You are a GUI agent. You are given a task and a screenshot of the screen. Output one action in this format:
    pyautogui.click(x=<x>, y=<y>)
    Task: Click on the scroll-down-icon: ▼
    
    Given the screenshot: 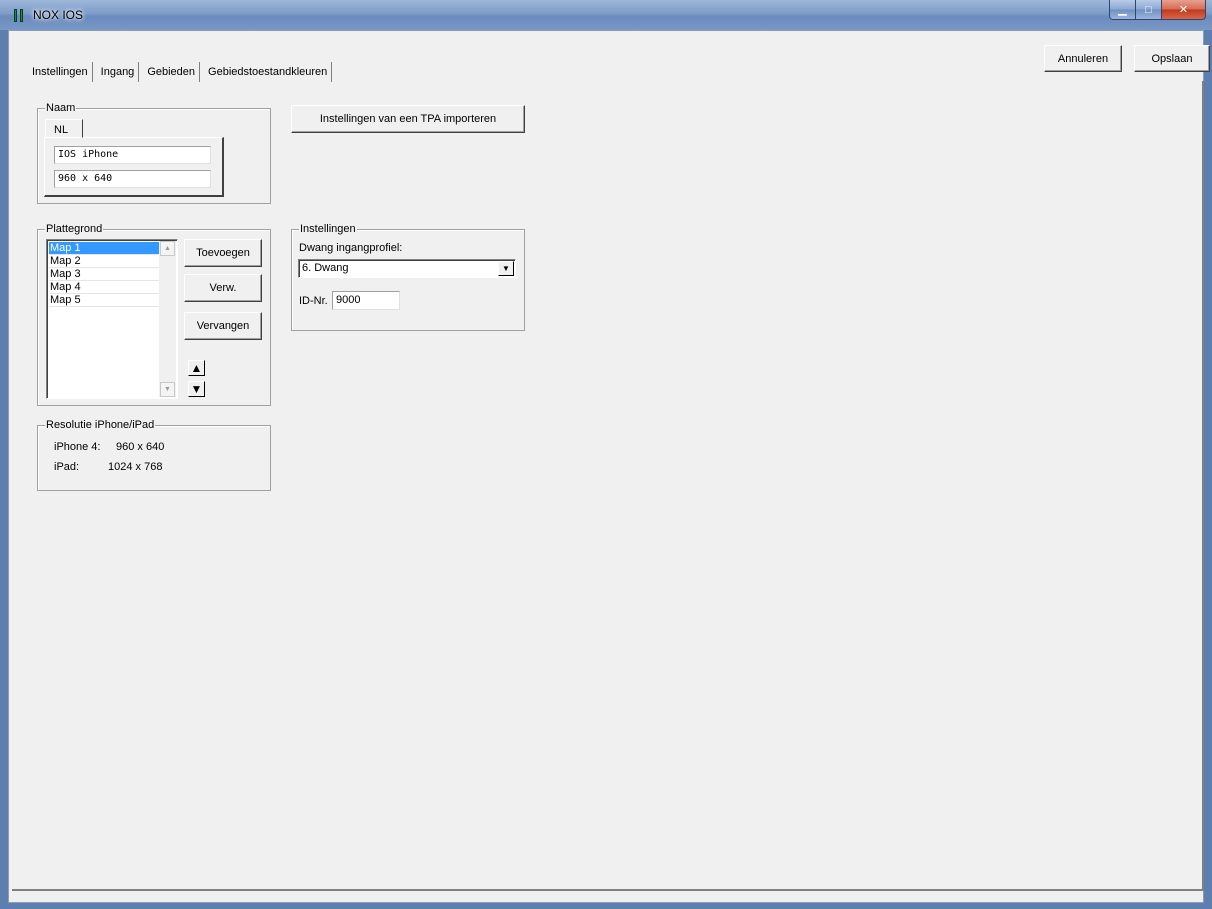 What is the action you would take?
    pyautogui.click(x=167, y=389)
    